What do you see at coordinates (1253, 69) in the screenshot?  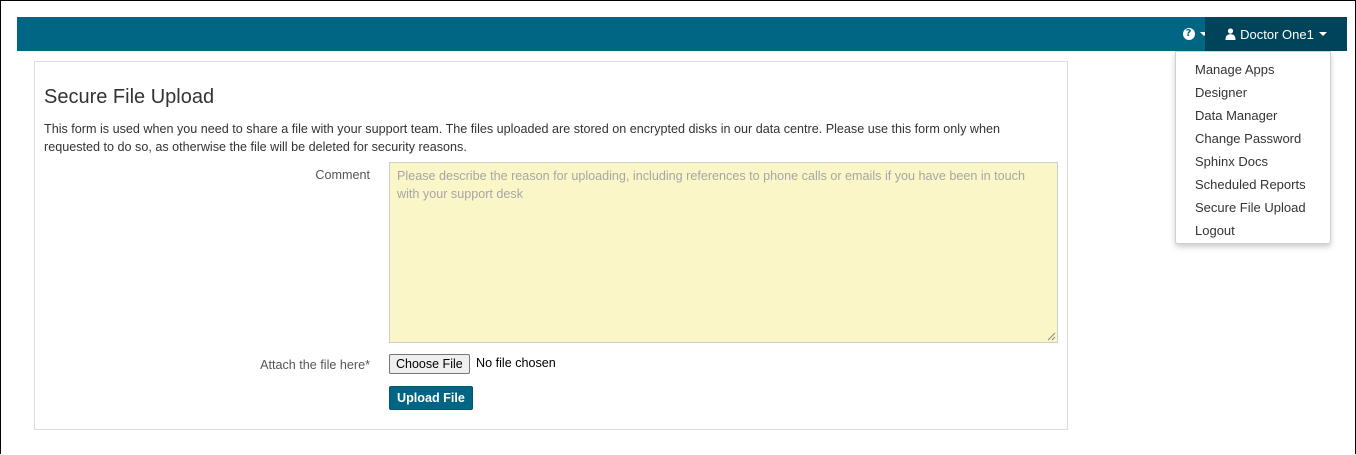 I see `menu-item-manage-apps: Manage Apps` at bounding box center [1253, 69].